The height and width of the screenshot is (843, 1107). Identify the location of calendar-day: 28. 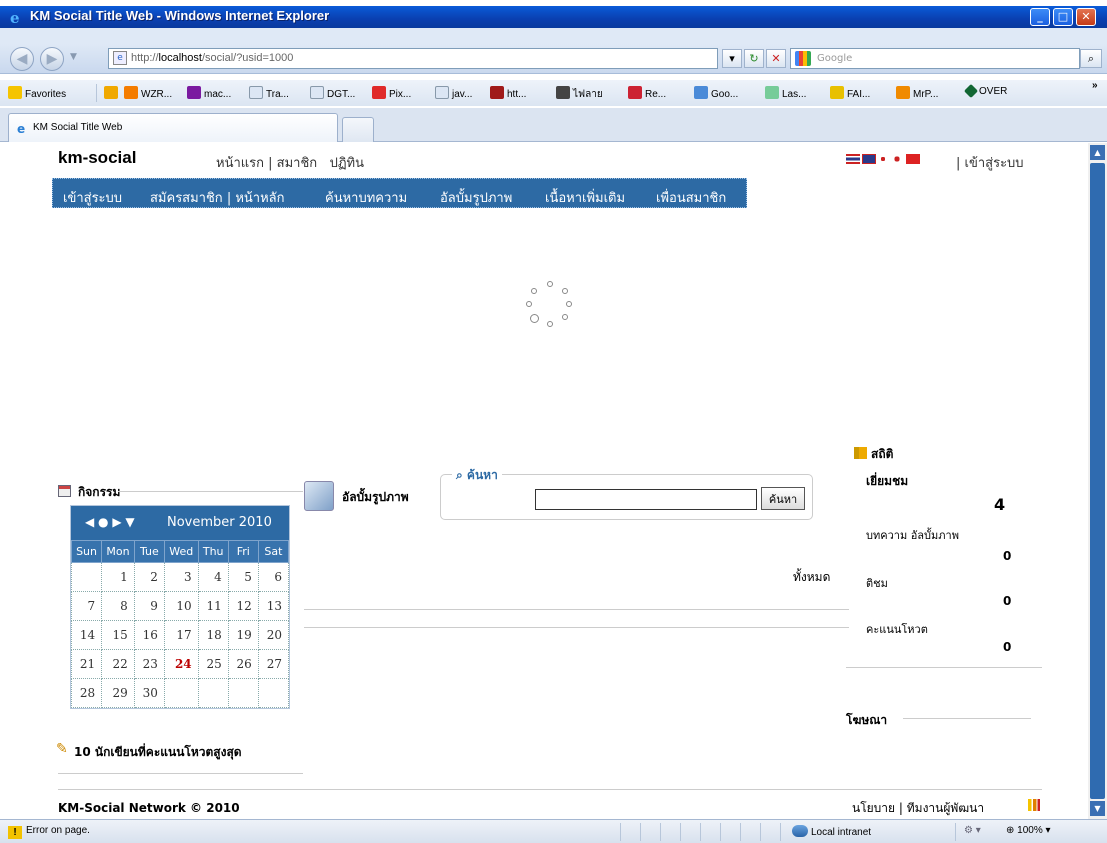
(86, 693).